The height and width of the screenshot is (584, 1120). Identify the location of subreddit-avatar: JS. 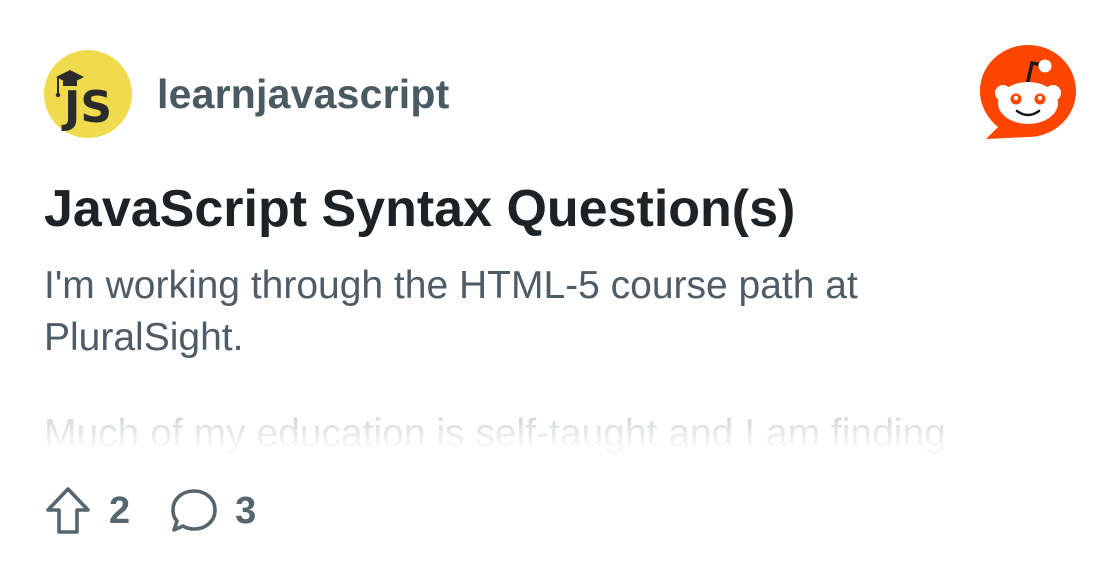
(88, 94).